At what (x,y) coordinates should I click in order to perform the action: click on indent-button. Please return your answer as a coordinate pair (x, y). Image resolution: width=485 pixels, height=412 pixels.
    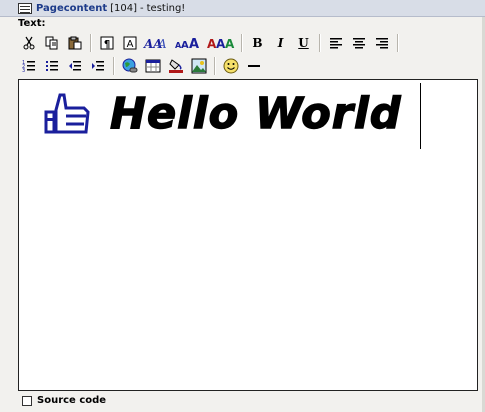
    Looking at the image, I should click on (97, 66).